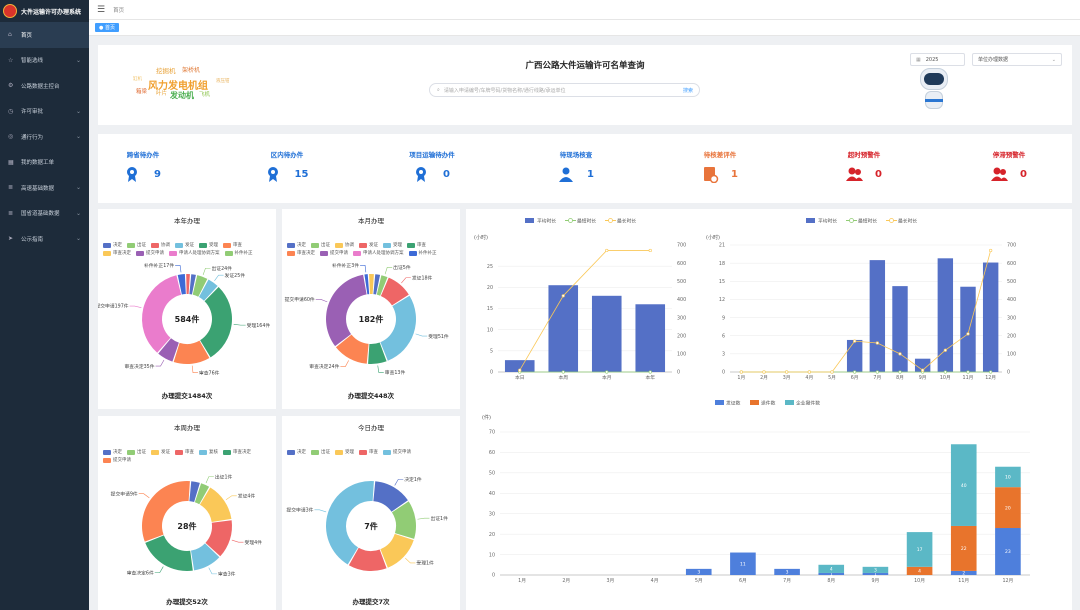 The width and height of the screenshot is (1080, 610). What do you see at coordinates (864, 158) in the screenshot?
I see `stat-card: 超时预警件 0` at bounding box center [864, 158].